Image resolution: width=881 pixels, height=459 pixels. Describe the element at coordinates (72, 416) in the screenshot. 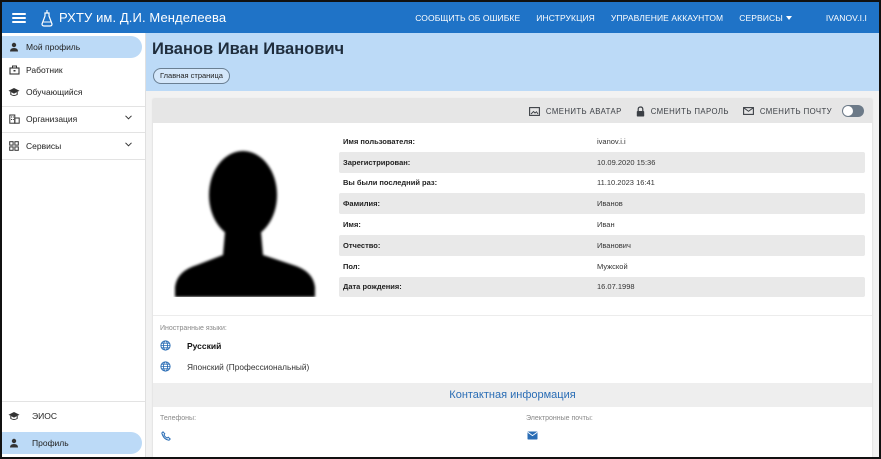

I see `sidebar-item-eios: ЭИОС` at that location.